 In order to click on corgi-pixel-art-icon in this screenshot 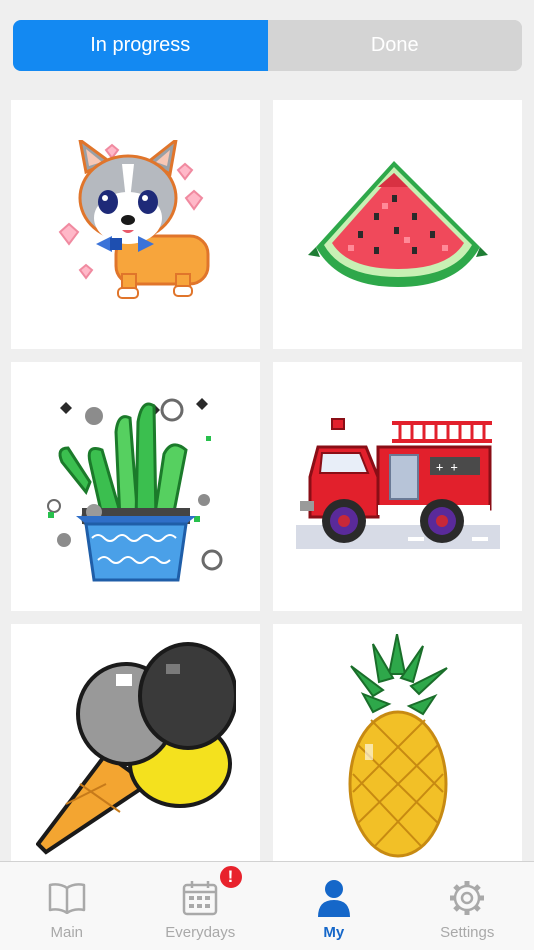, I will do `click(133, 219)`.